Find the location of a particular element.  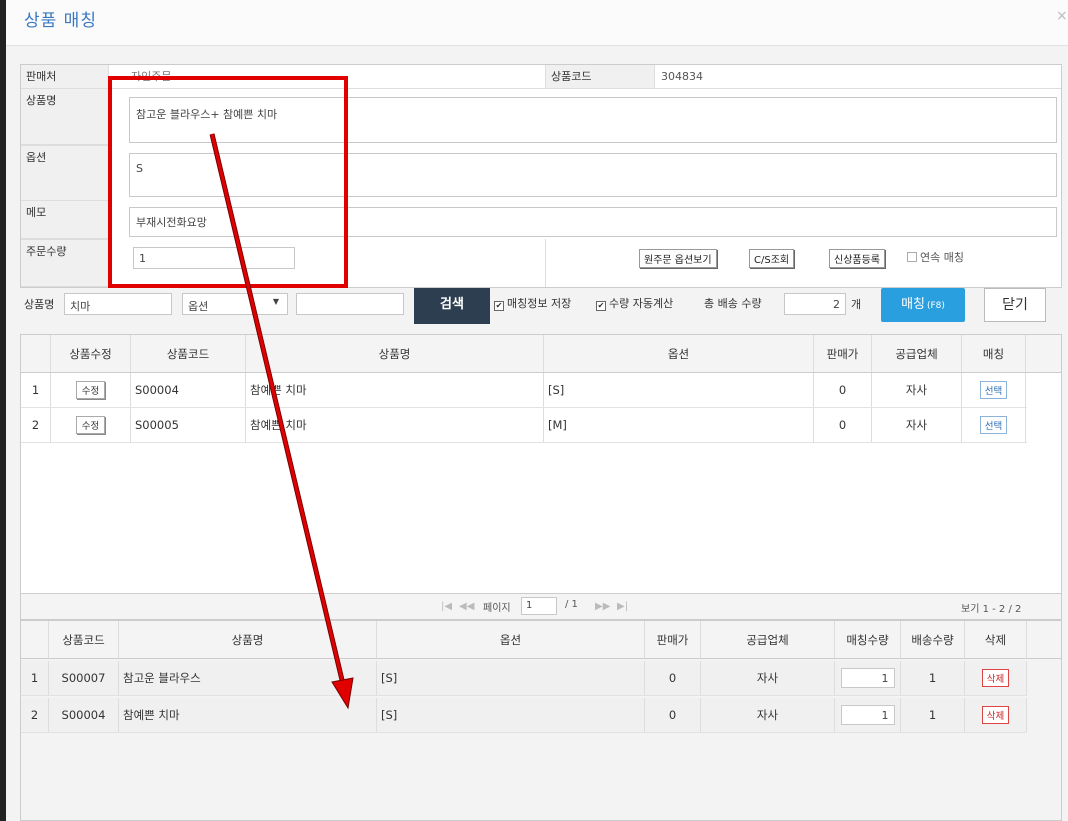

annotation-arrow-icon is located at coordinates (281, 421).